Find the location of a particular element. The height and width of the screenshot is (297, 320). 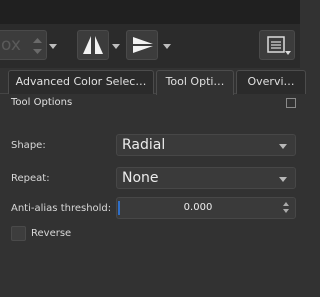

mirror-vertical-button is located at coordinates (142, 45).